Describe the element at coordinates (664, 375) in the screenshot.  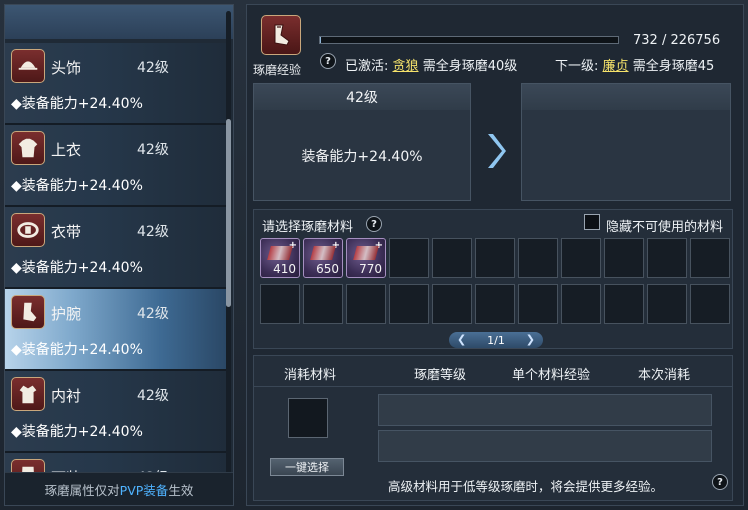
I see `consume-header-cost: 本次消耗` at that location.